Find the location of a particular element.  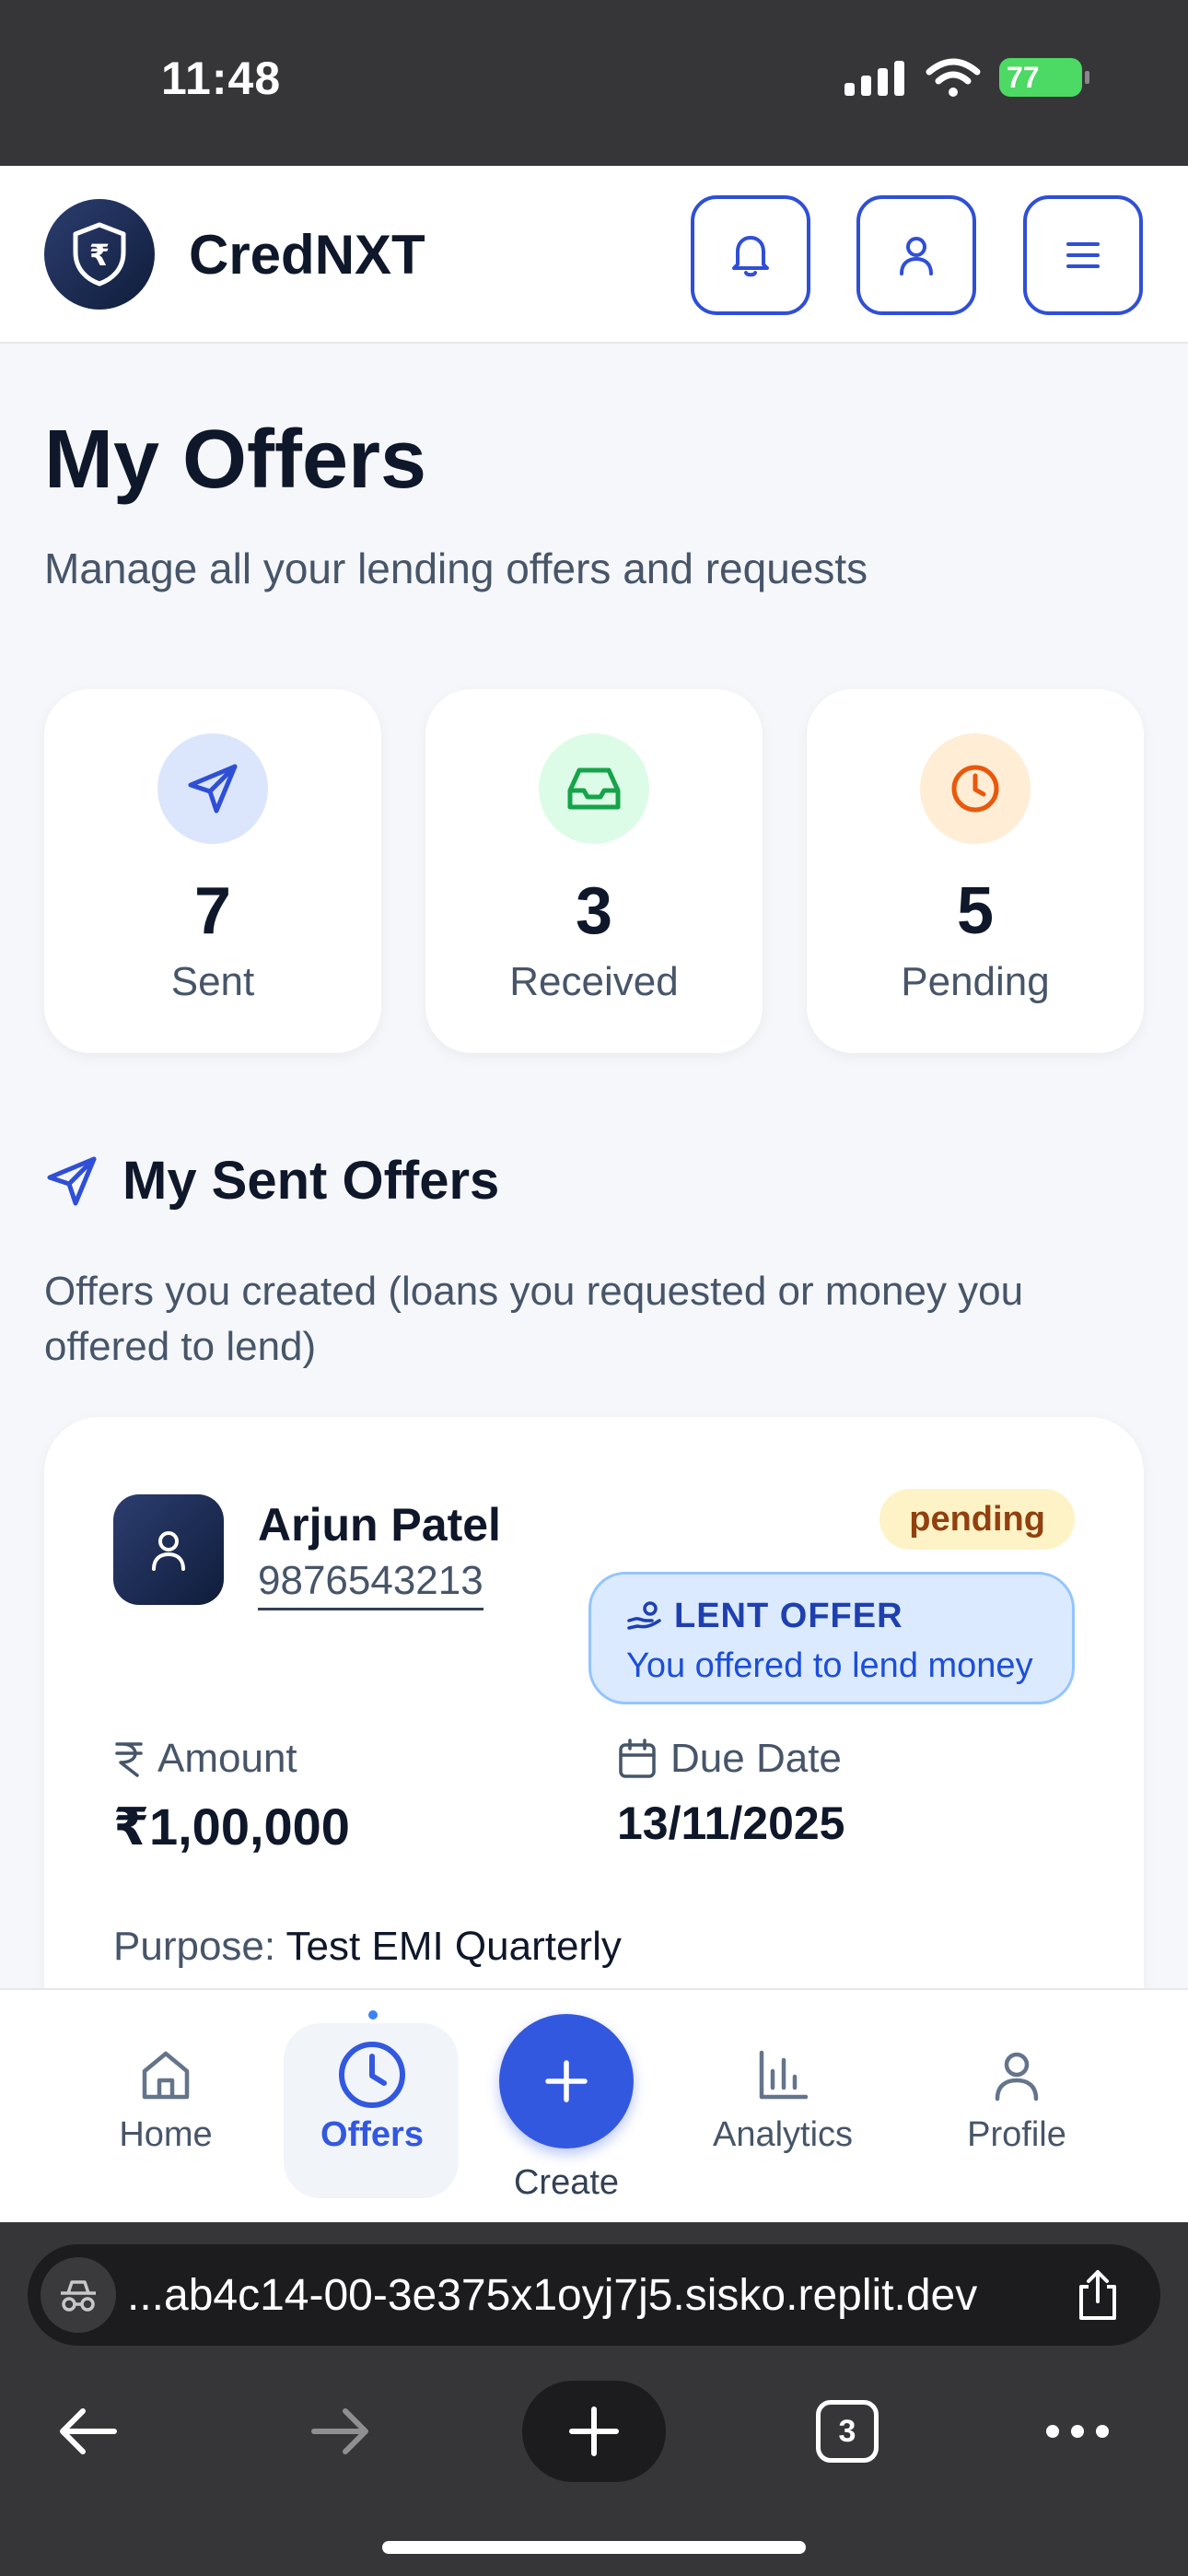

notifications-button is located at coordinates (750, 255).